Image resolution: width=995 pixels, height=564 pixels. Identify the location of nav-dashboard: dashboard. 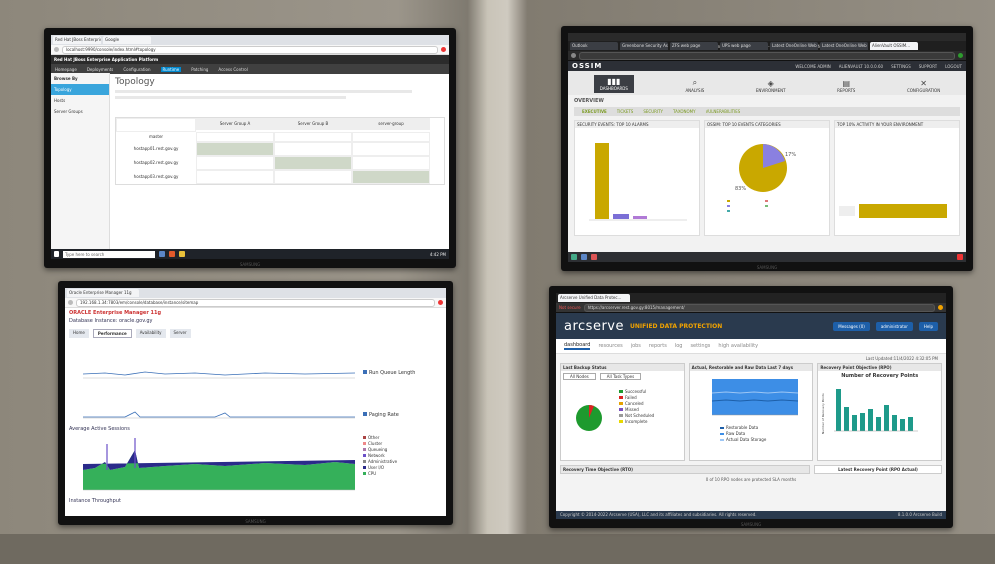
(577, 346).